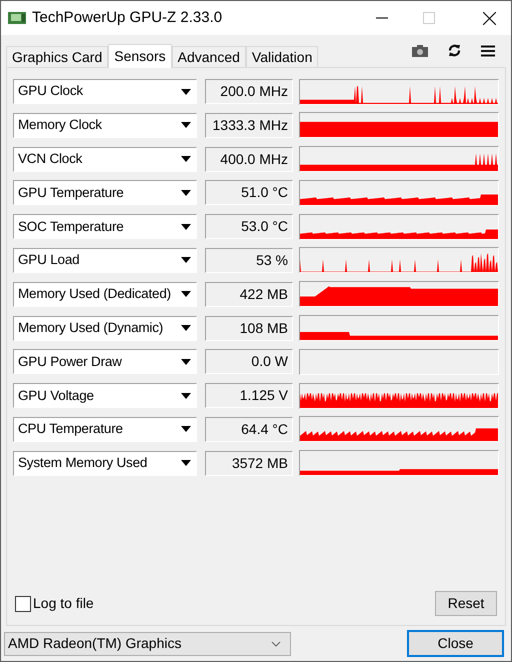  What do you see at coordinates (105, 429) in the screenshot?
I see `sensor-dropdown: CPU Temperature` at bounding box center [105, 429].